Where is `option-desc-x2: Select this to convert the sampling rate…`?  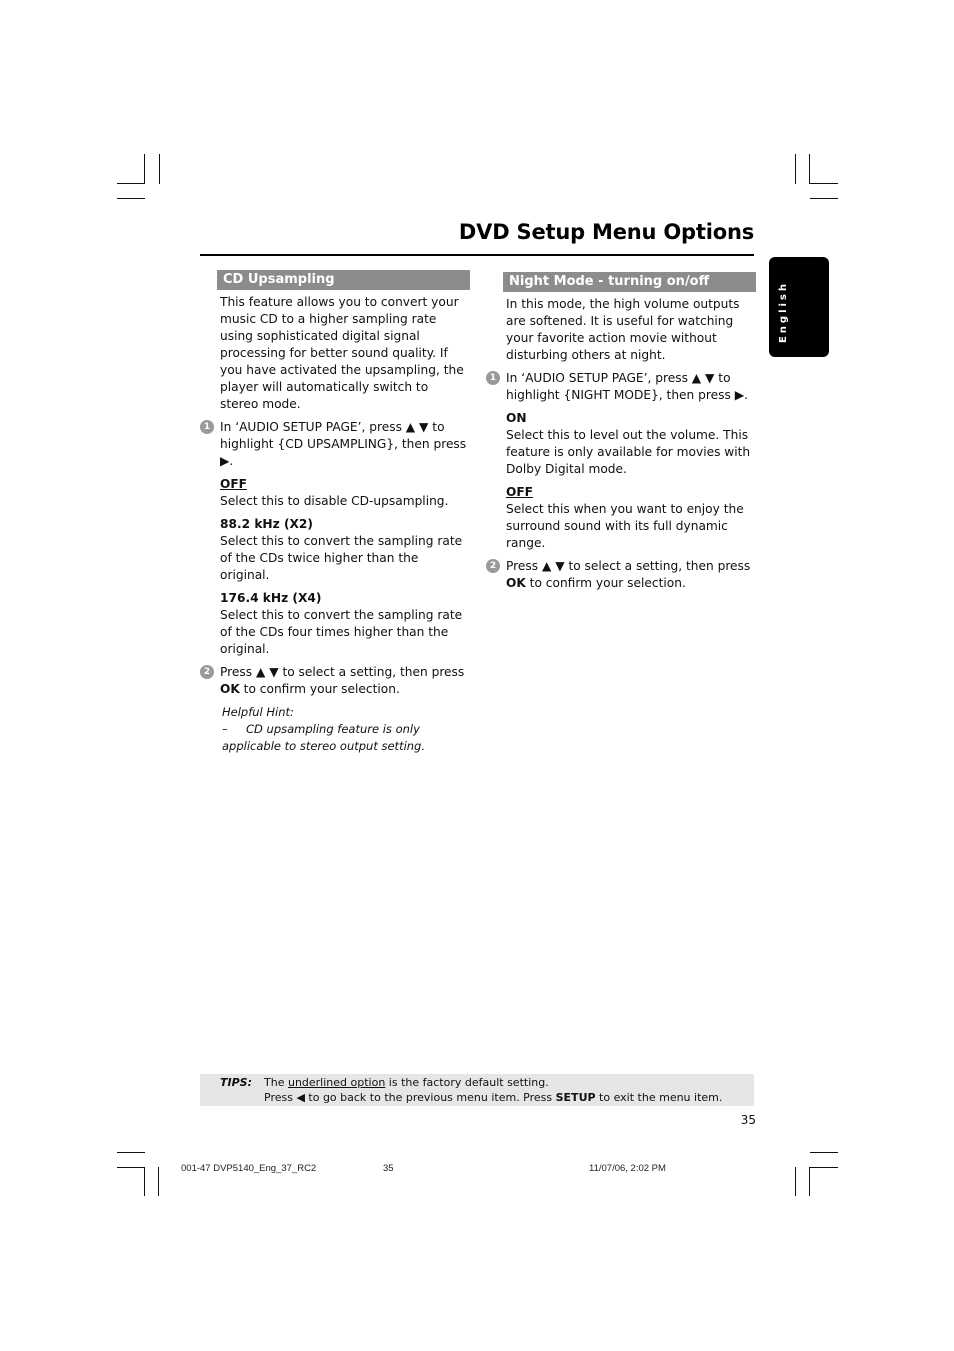 option-desc-x2: Select this to convert the sampling rate… is located at coordinates (341, 558).